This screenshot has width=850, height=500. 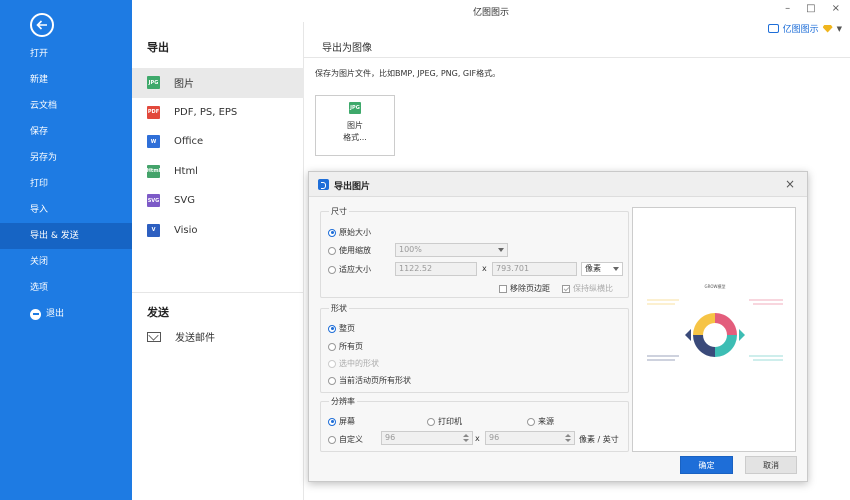 What do you see at coordinates (427, 438) in the screenshot?
I see `dpi-x-input: 96` at bounding box center [427, 438].